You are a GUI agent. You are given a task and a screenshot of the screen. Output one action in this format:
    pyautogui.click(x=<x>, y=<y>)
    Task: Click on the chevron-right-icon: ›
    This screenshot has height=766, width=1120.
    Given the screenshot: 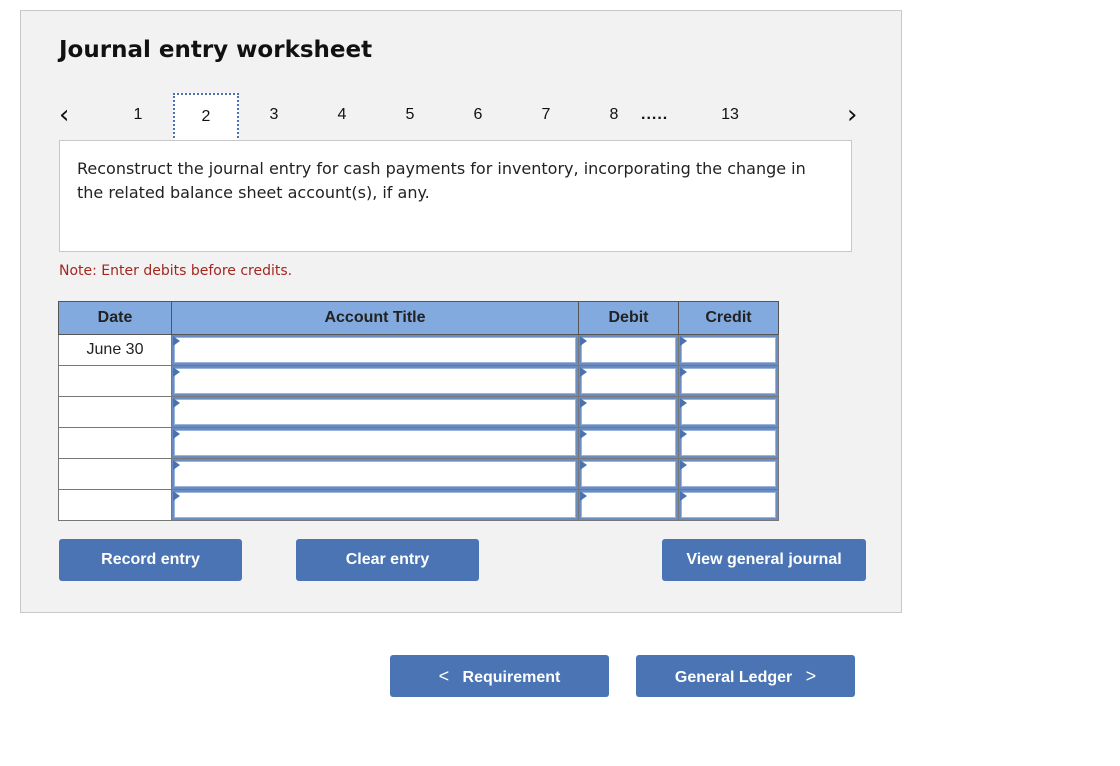 What is the action you would take?
    pyautogui.click(x=852, y=115)
    